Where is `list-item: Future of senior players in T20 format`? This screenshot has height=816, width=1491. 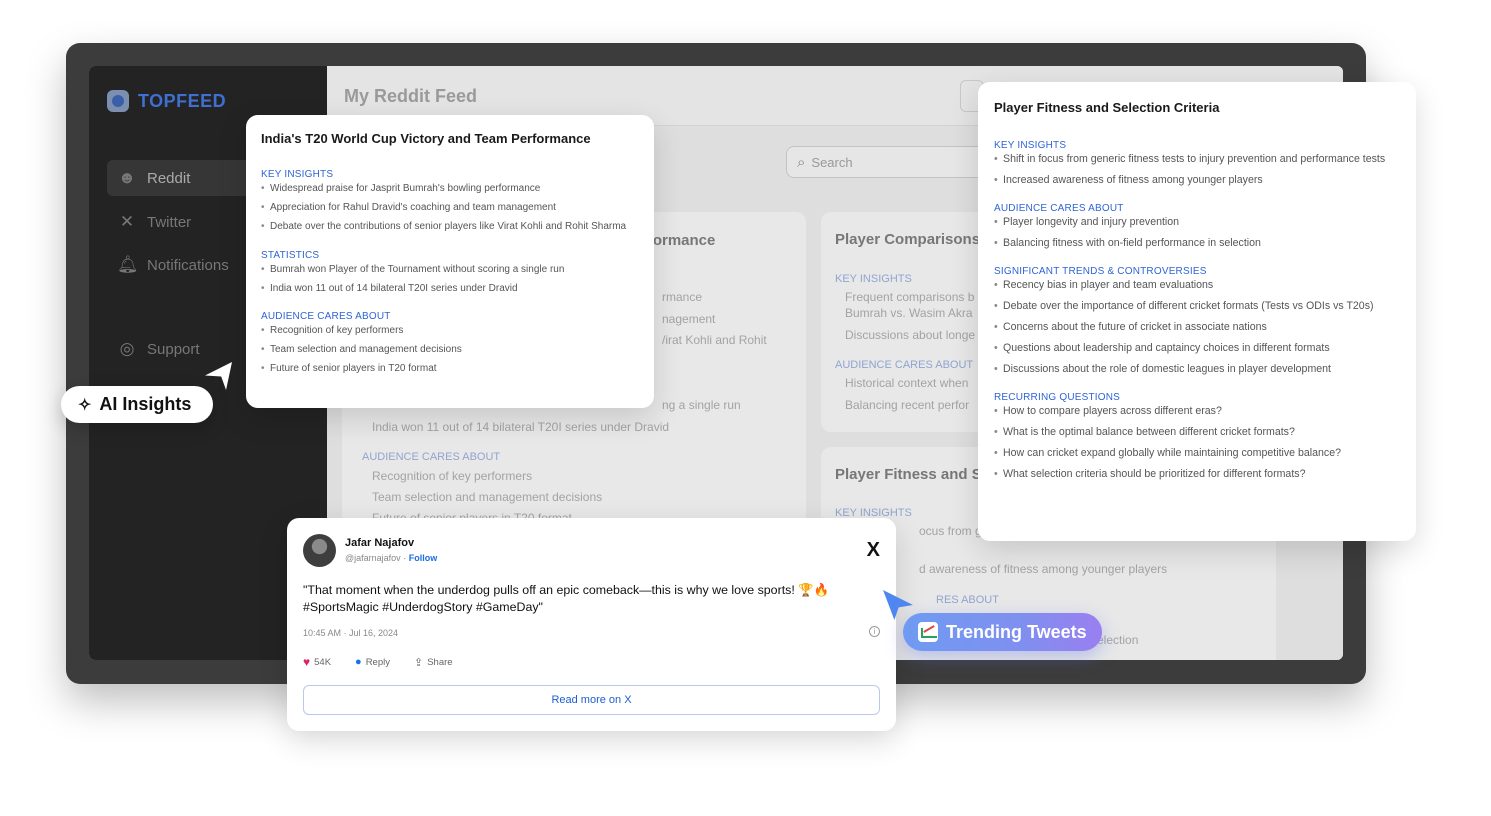
list-item: Future of senior players in T20 format is located at coordinates (450, 369).